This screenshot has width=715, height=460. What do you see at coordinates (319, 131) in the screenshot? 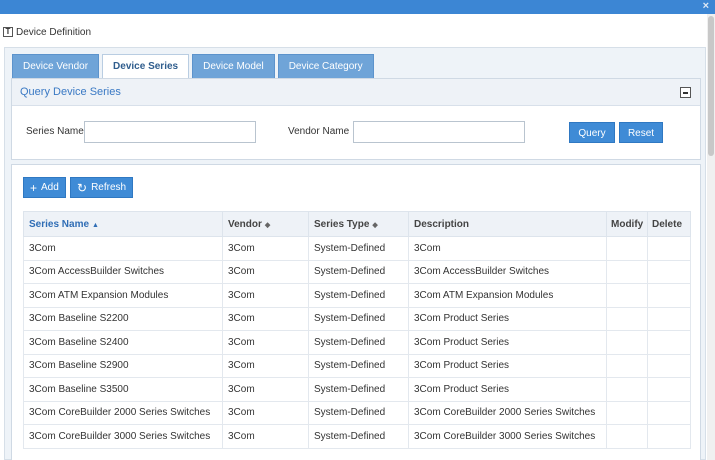
I see `vendor-name-label: Vendor Name` at bounding box center [319, 131].